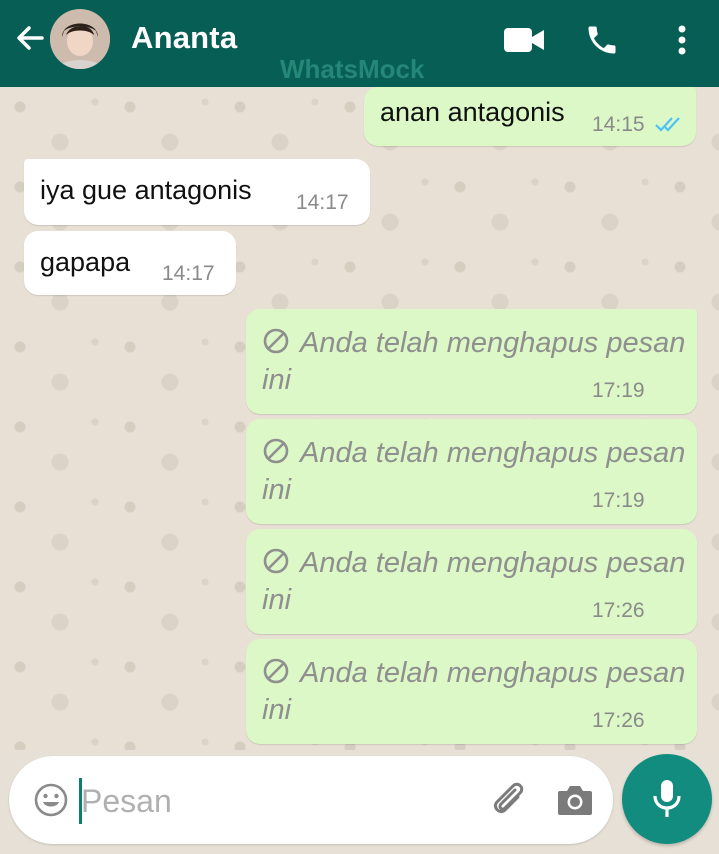 The image size is (719, 854). Describe the element at coordinates (85, 262) in the screenshot. I see `message-text: gapapa` at that location.